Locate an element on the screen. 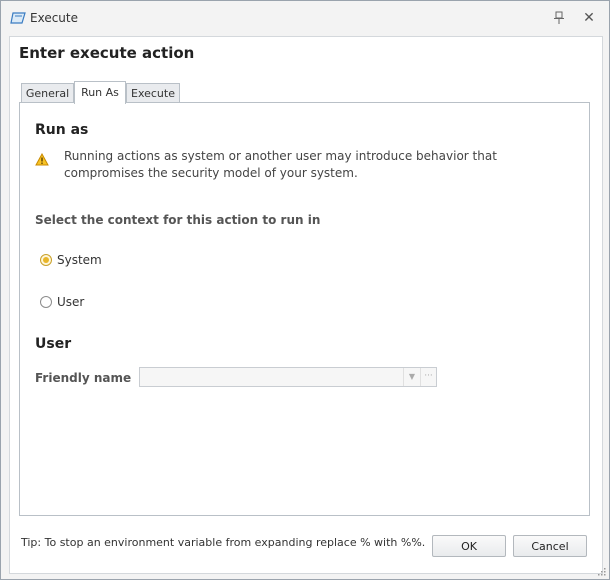 The height and width of the screenshot is (580, 610). friendly-name-combobox: ▼ ··· is located at coordinates (288, 377).